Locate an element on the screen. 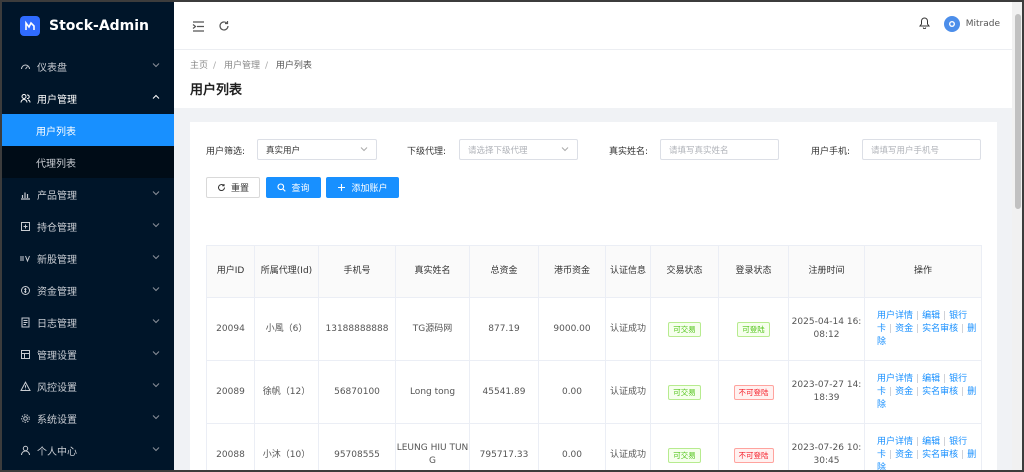 This screenshot has height=472, width=1024. breadcrumb-user-manage: 用户管理 is located at coordinates (242, 66).